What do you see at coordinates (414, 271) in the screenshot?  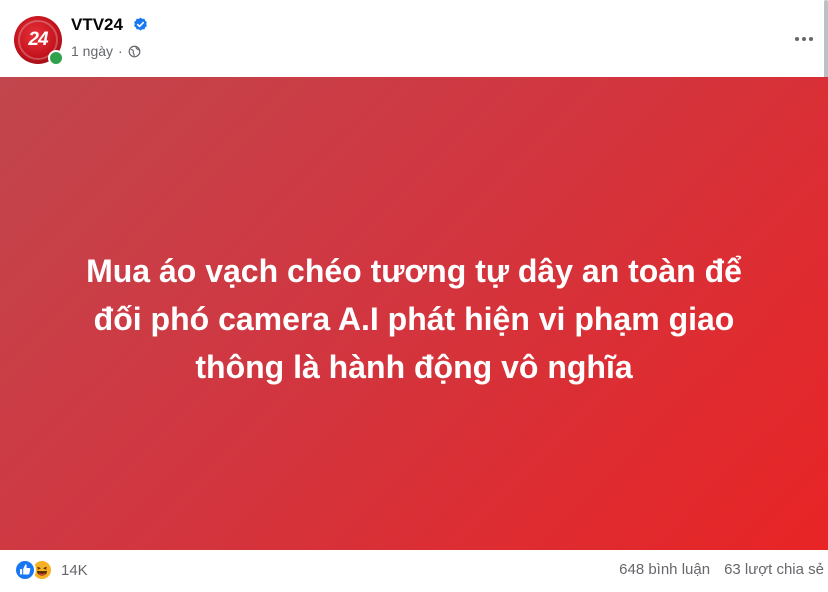 I see `post-text-line: Mua áo vạch chéo tương tự dây an toàn để` at bounding box center [414, 271].